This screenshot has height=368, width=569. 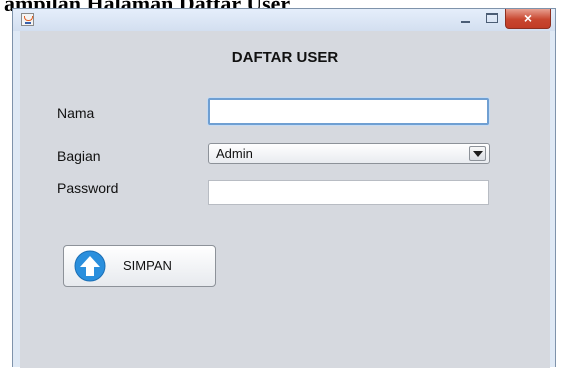 What do you see at coordinates (88, 188) in the screenshot?
I see `password-label: Password` at bounding box center [88, 188].